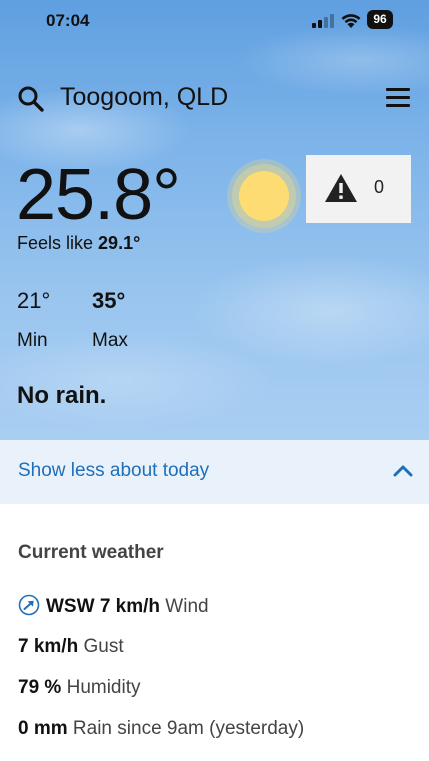 This screenshot has height=761, width=429. Describe the element at coordinates (62, 395) in the screenshot. I see `rain-summary: No rain.` at that location.